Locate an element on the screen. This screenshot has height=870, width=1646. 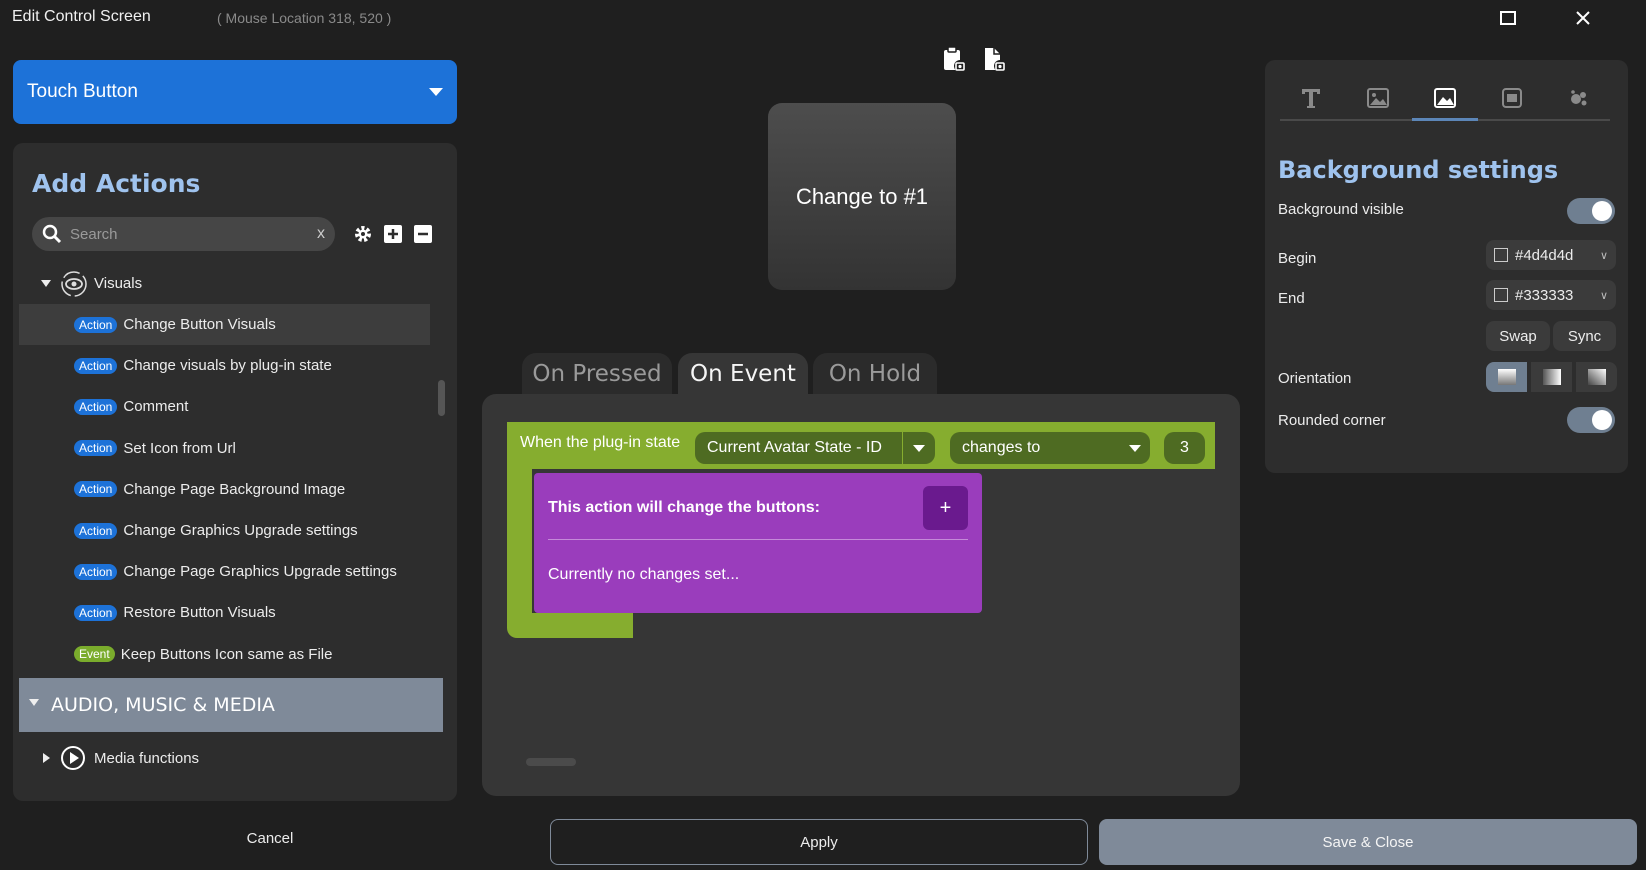
plus-square-icon is located at coordinates (393, 234).